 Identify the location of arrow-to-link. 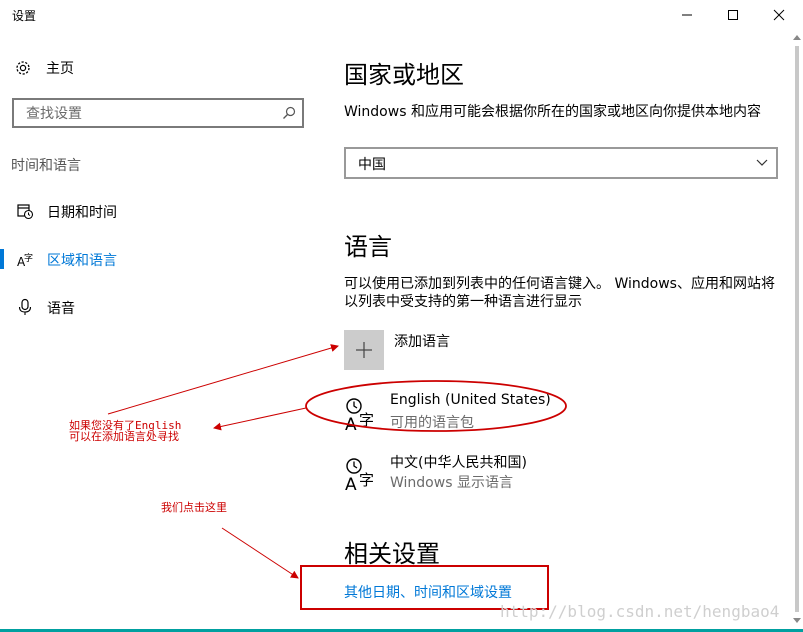
(260, 553).